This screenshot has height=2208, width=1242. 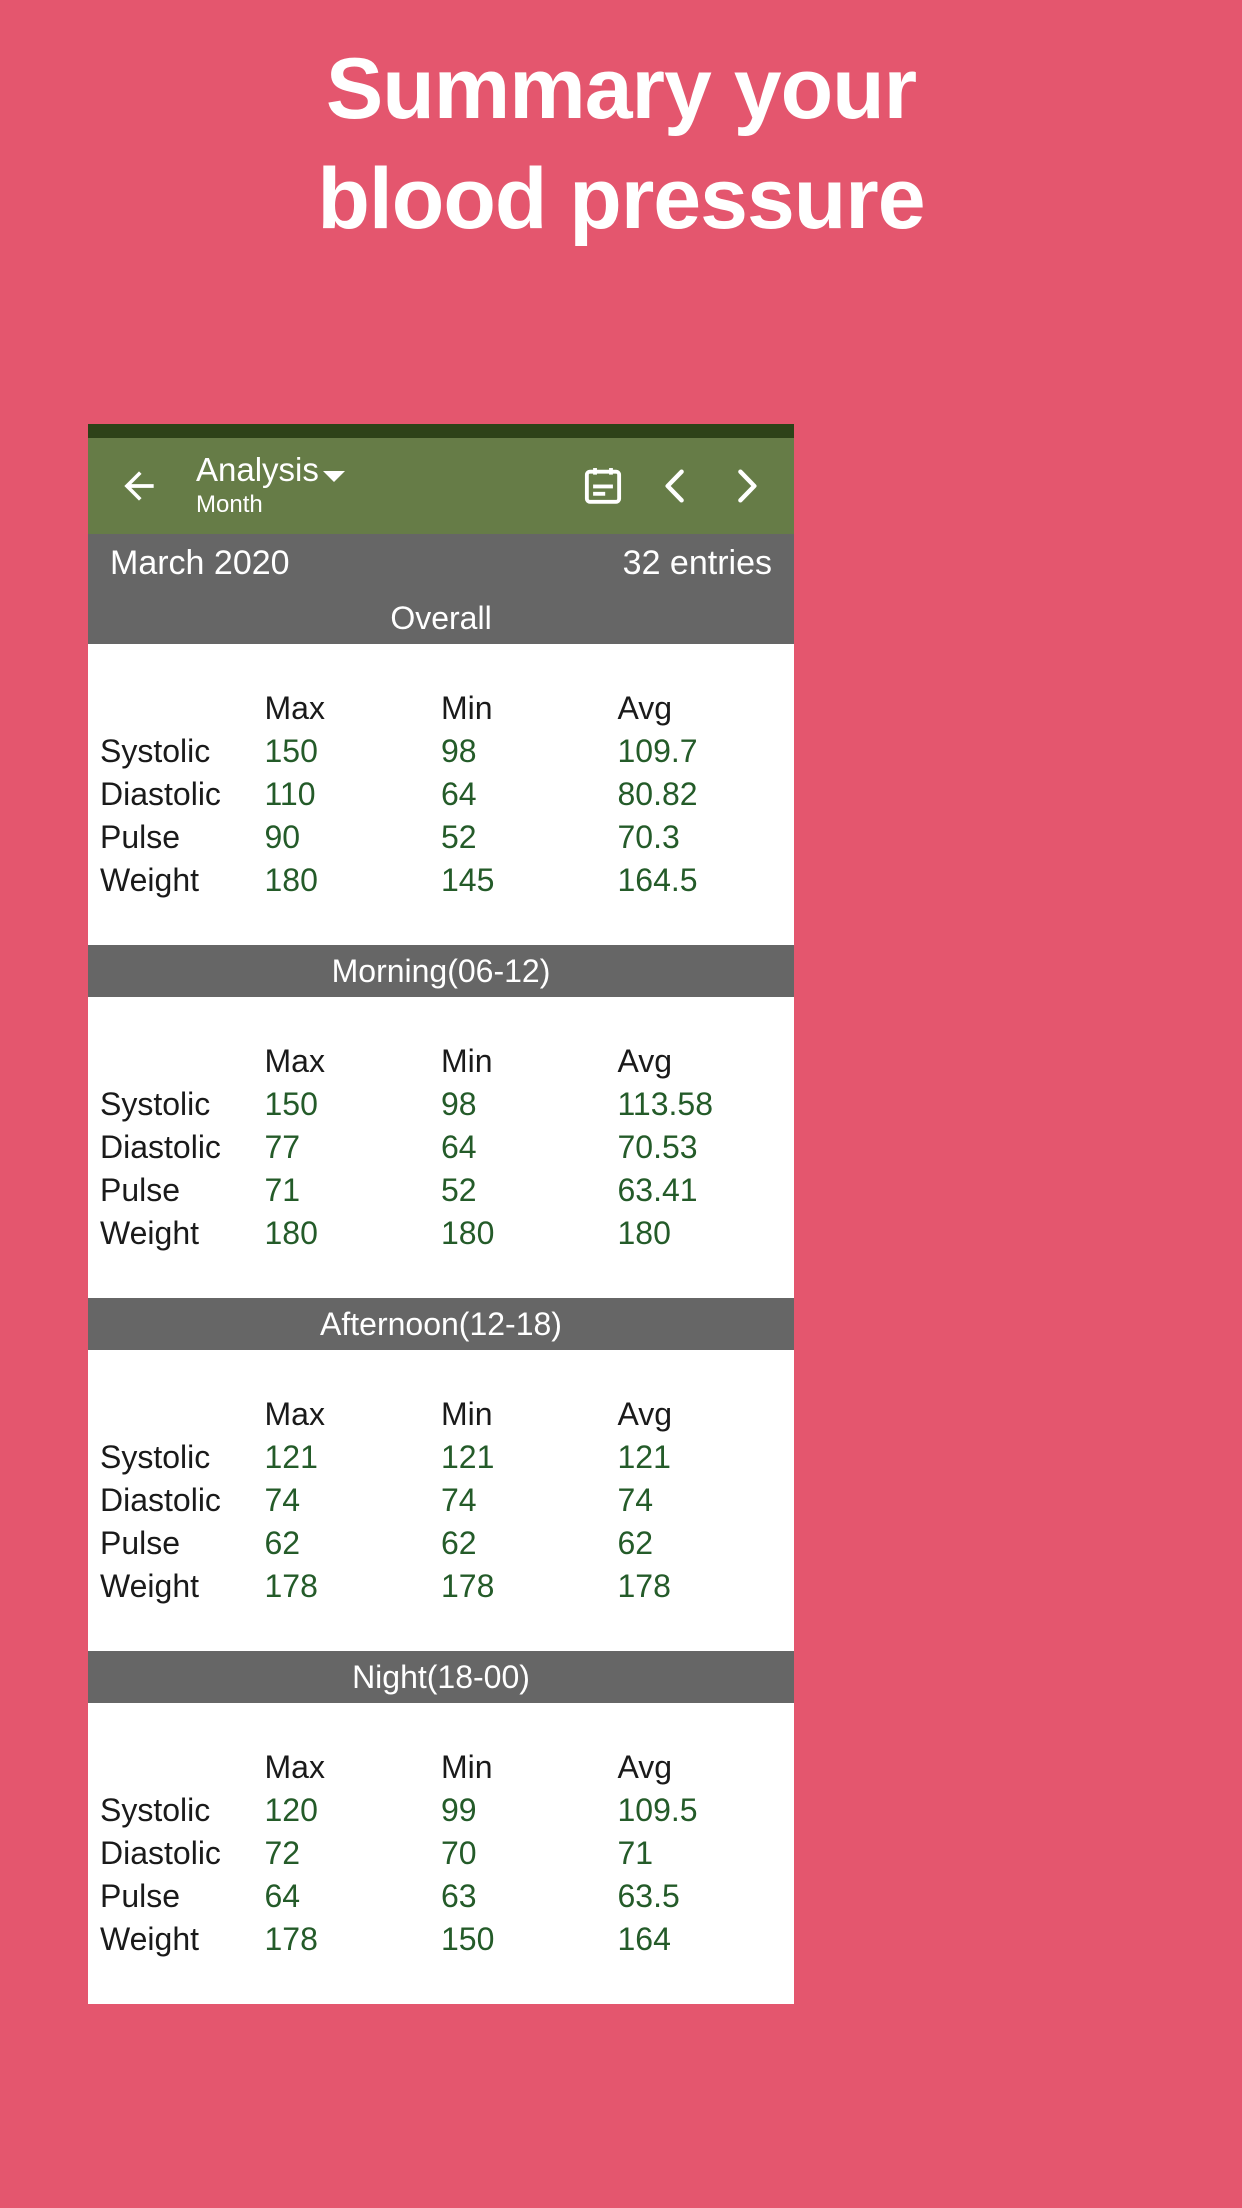 I want to click on cell-avg: 109.5, so click(x=657, y=1810).